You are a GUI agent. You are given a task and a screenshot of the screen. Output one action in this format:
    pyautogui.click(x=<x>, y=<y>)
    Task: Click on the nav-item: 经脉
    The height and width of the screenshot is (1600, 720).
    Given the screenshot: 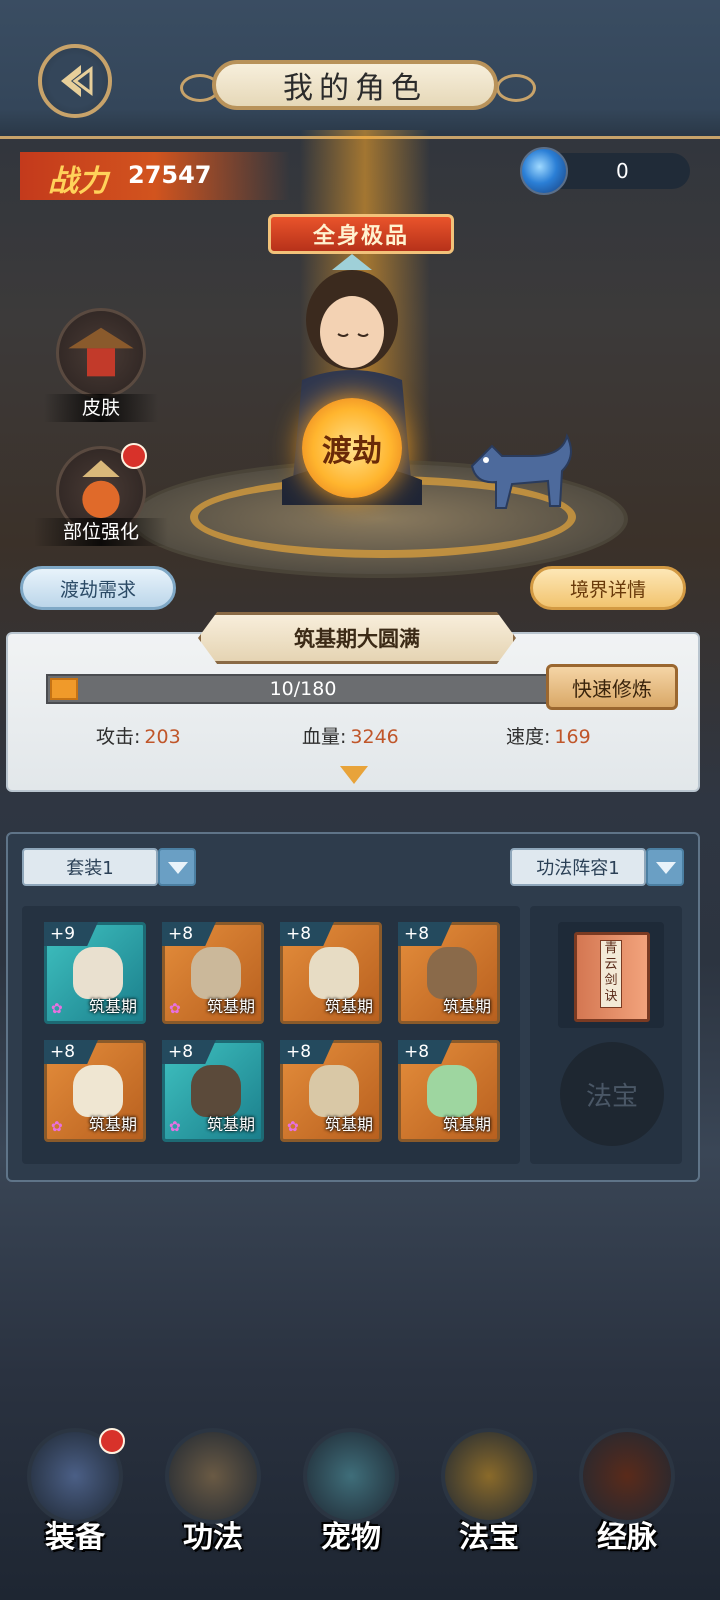 What is the action you would take?
    pyautogui.click(x=627, y=1492)
    